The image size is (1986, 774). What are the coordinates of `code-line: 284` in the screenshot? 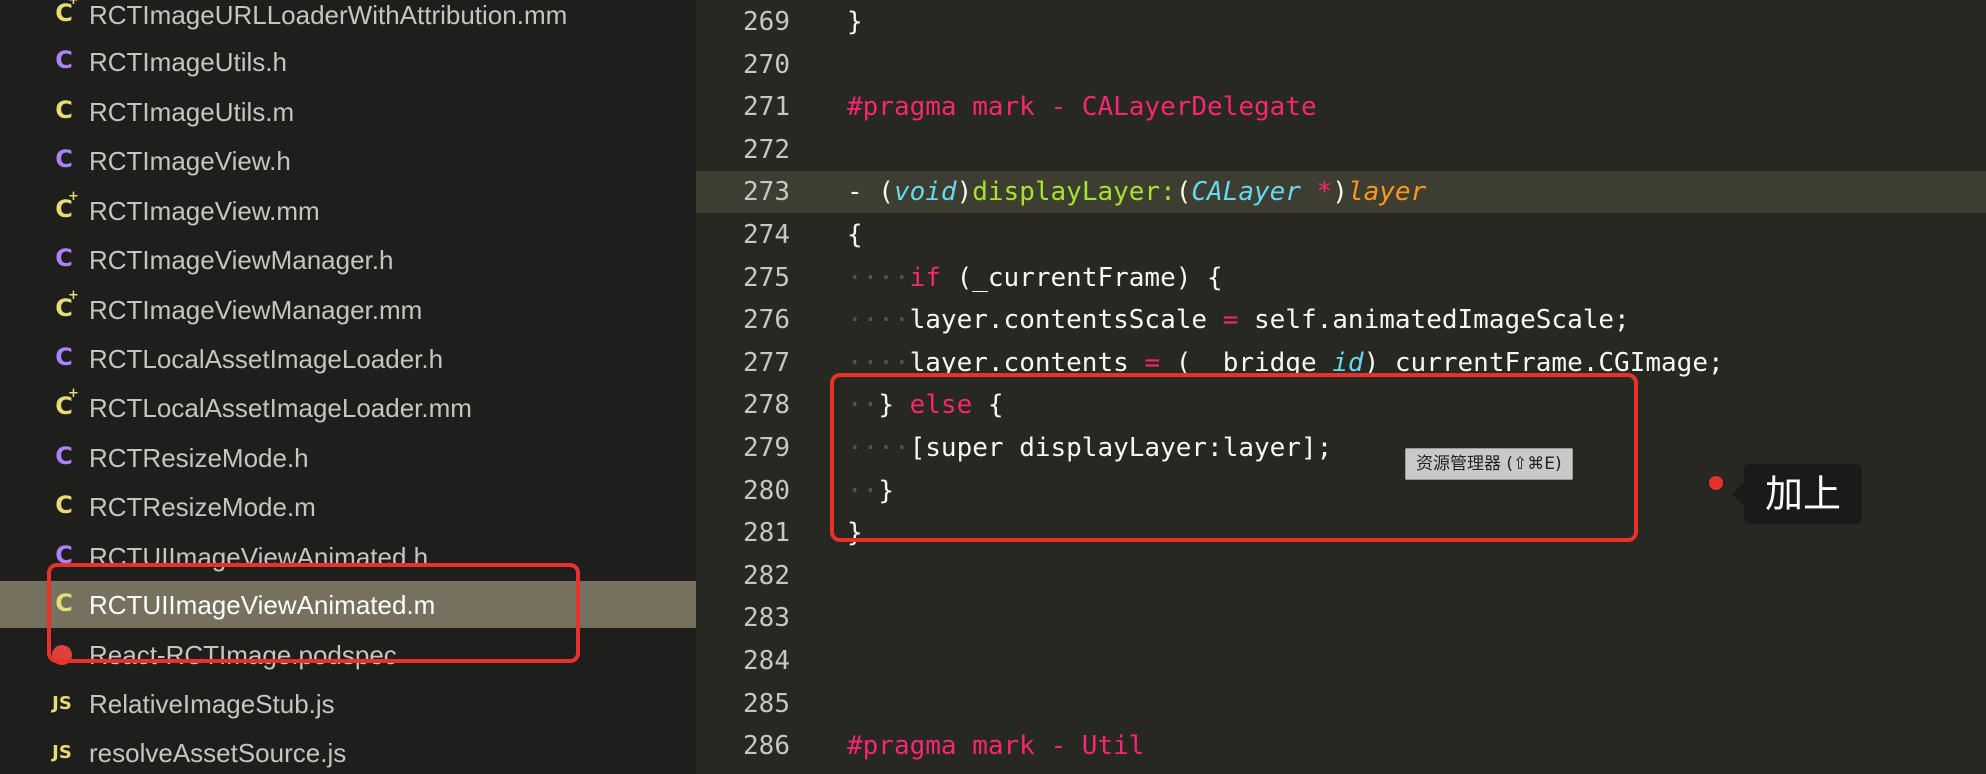 It's located at (1341, 661).